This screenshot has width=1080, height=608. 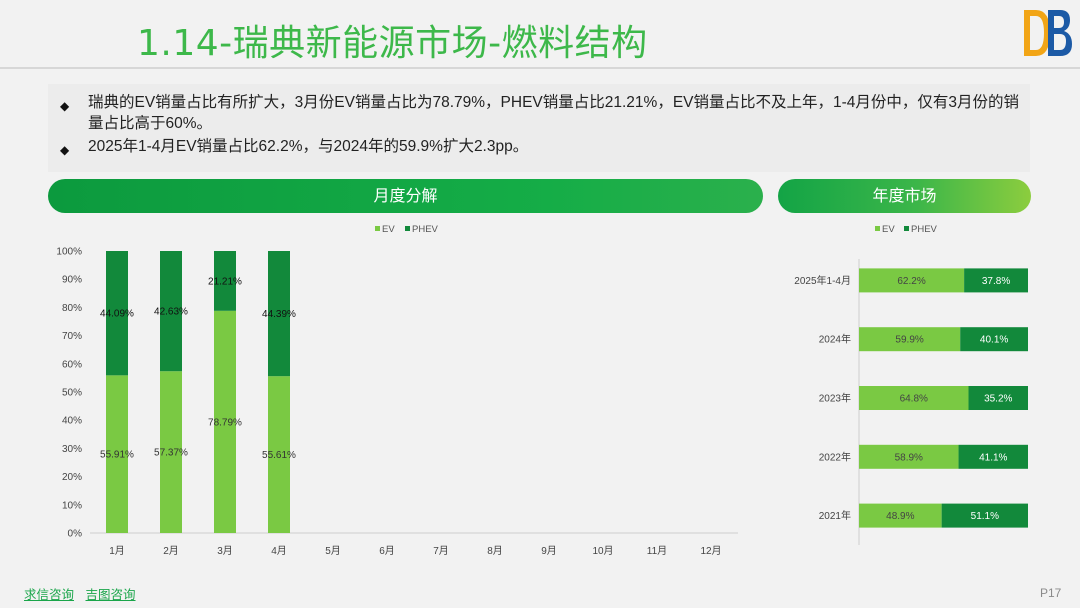 I want to click on data-label-ev: 62.2%, so click(x=911, y=281).